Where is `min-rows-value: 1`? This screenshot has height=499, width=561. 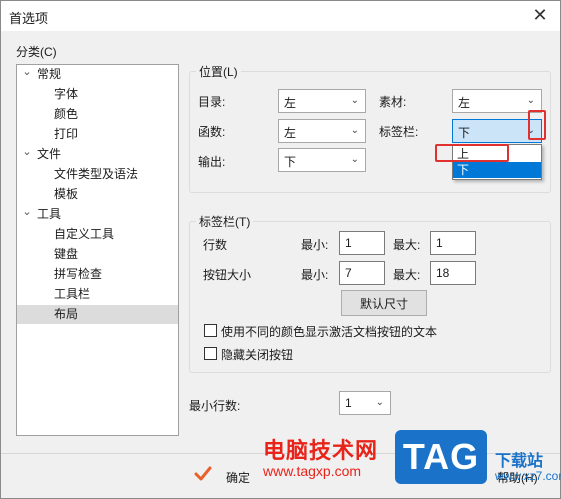
min-rows-value: 1 is located at coordinates (348, 403).